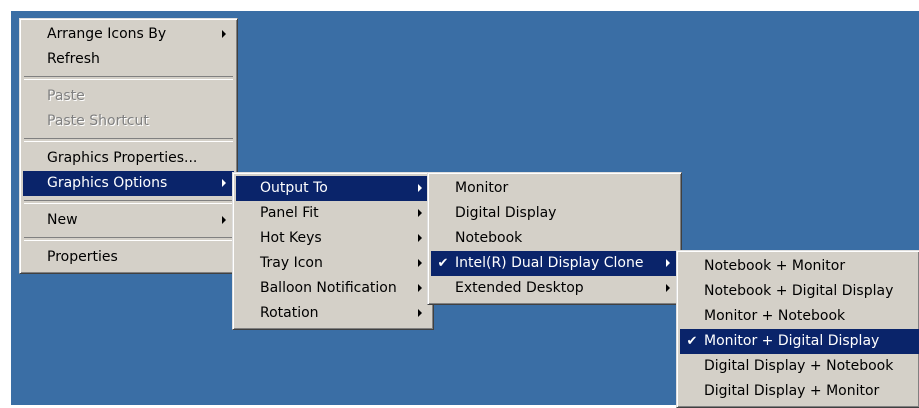 This screenshot has width=919, height=408. I want to click on menu-item-arrange-icons-by: Arrange Icons By, so click(128, 34).